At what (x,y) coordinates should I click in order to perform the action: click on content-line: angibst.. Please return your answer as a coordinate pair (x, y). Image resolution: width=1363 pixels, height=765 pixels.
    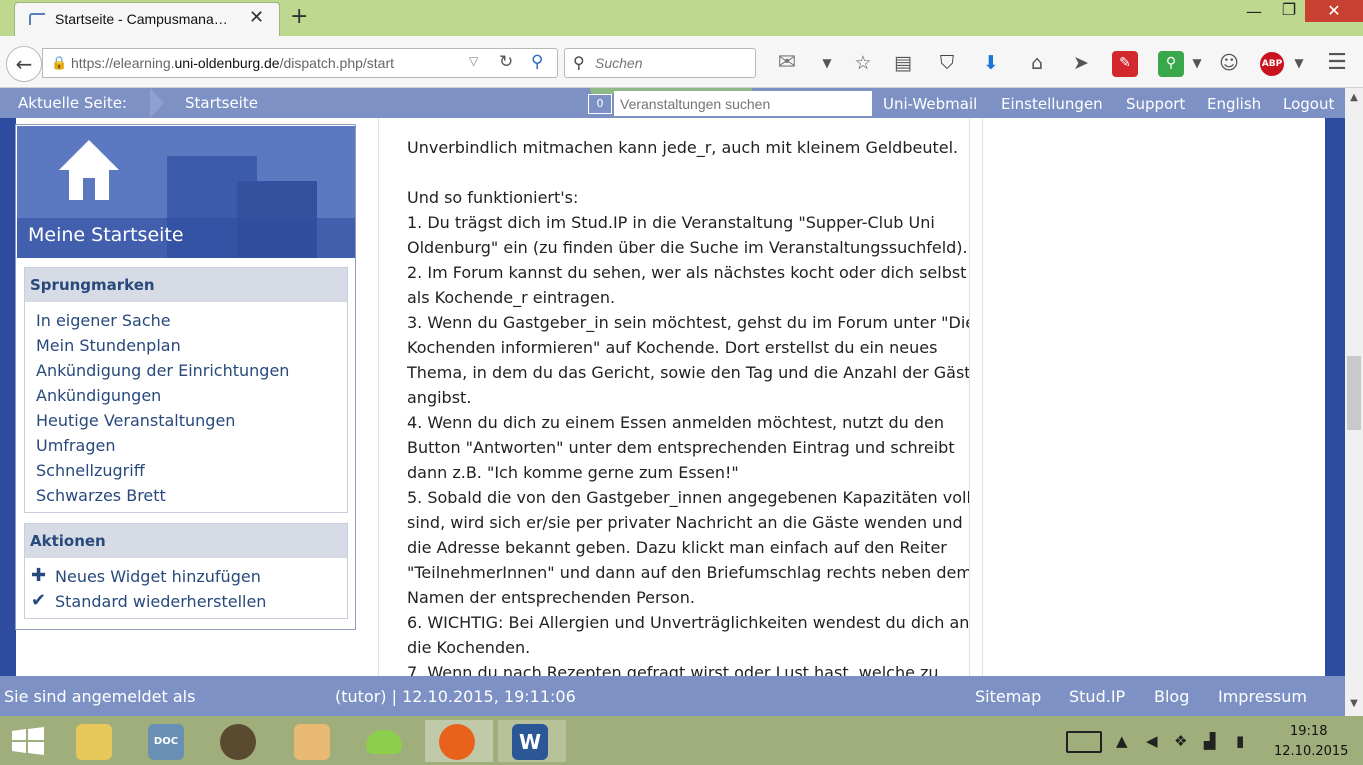
    Looking at the image, I should click on (439, 397).